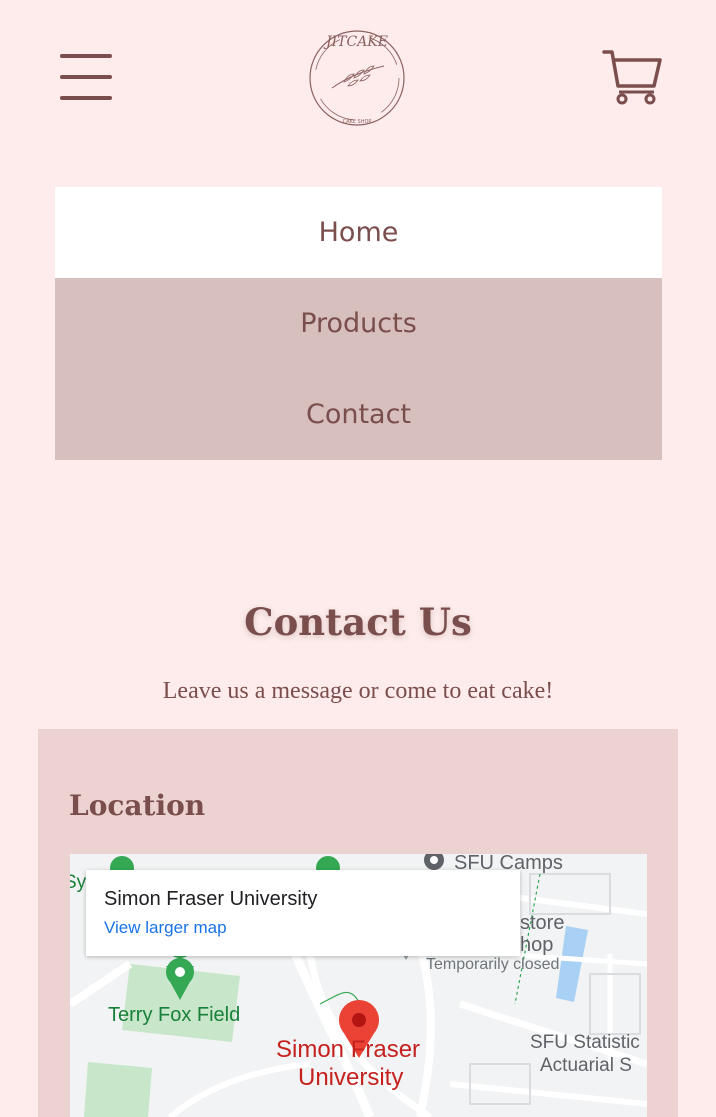 Image resolution: width=716 pixels, height=1117 pixels. I want to click on location-title: Location, so click(137, 805).